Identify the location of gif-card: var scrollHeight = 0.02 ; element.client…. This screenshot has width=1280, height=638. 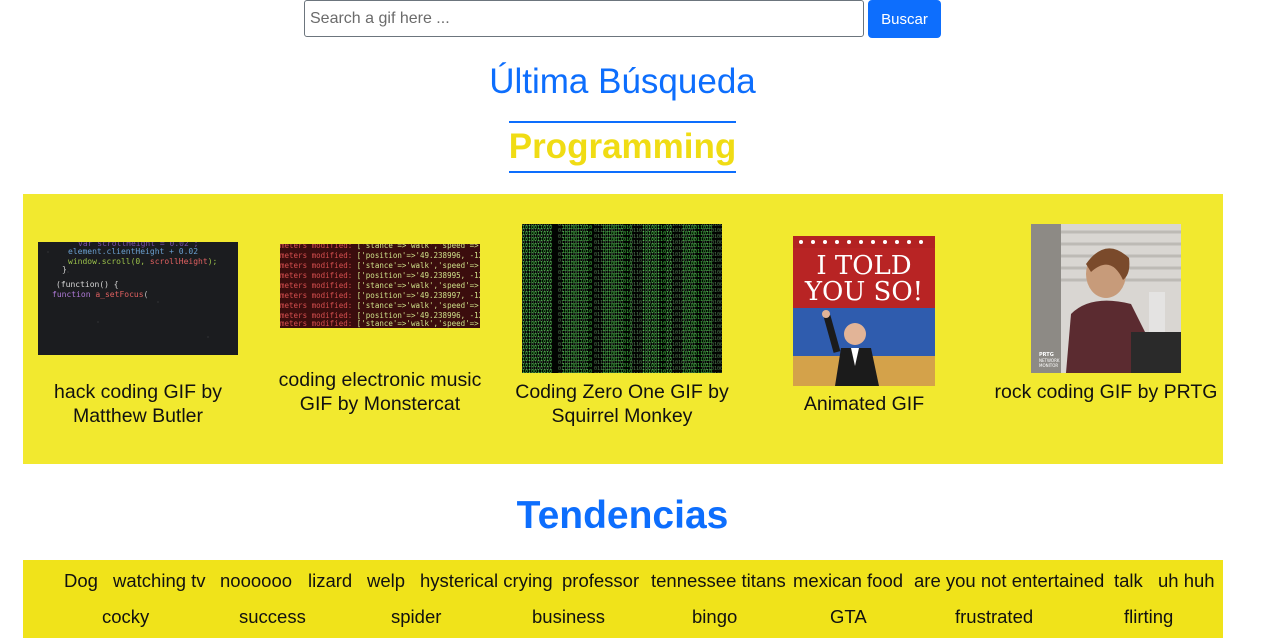
(138, 329).